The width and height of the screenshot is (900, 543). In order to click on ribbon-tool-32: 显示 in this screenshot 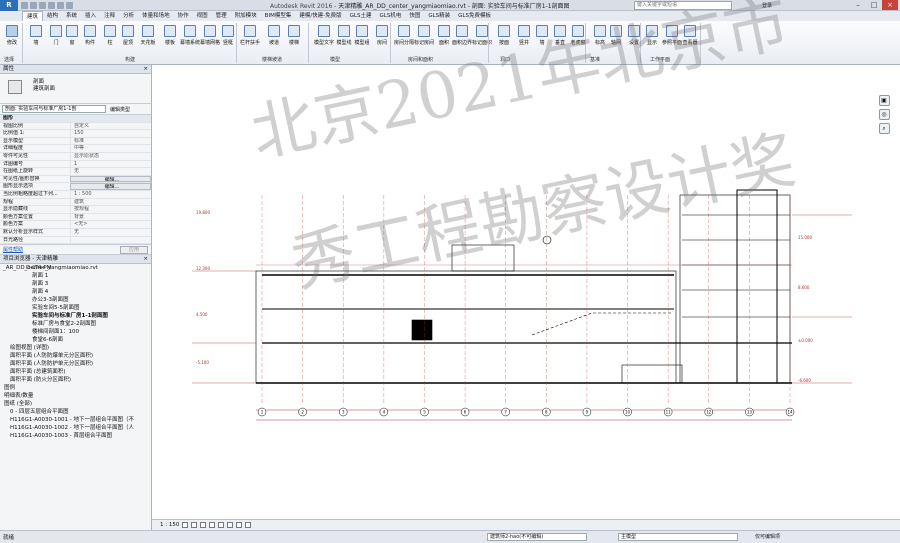, I will do `click(652, 38)`.